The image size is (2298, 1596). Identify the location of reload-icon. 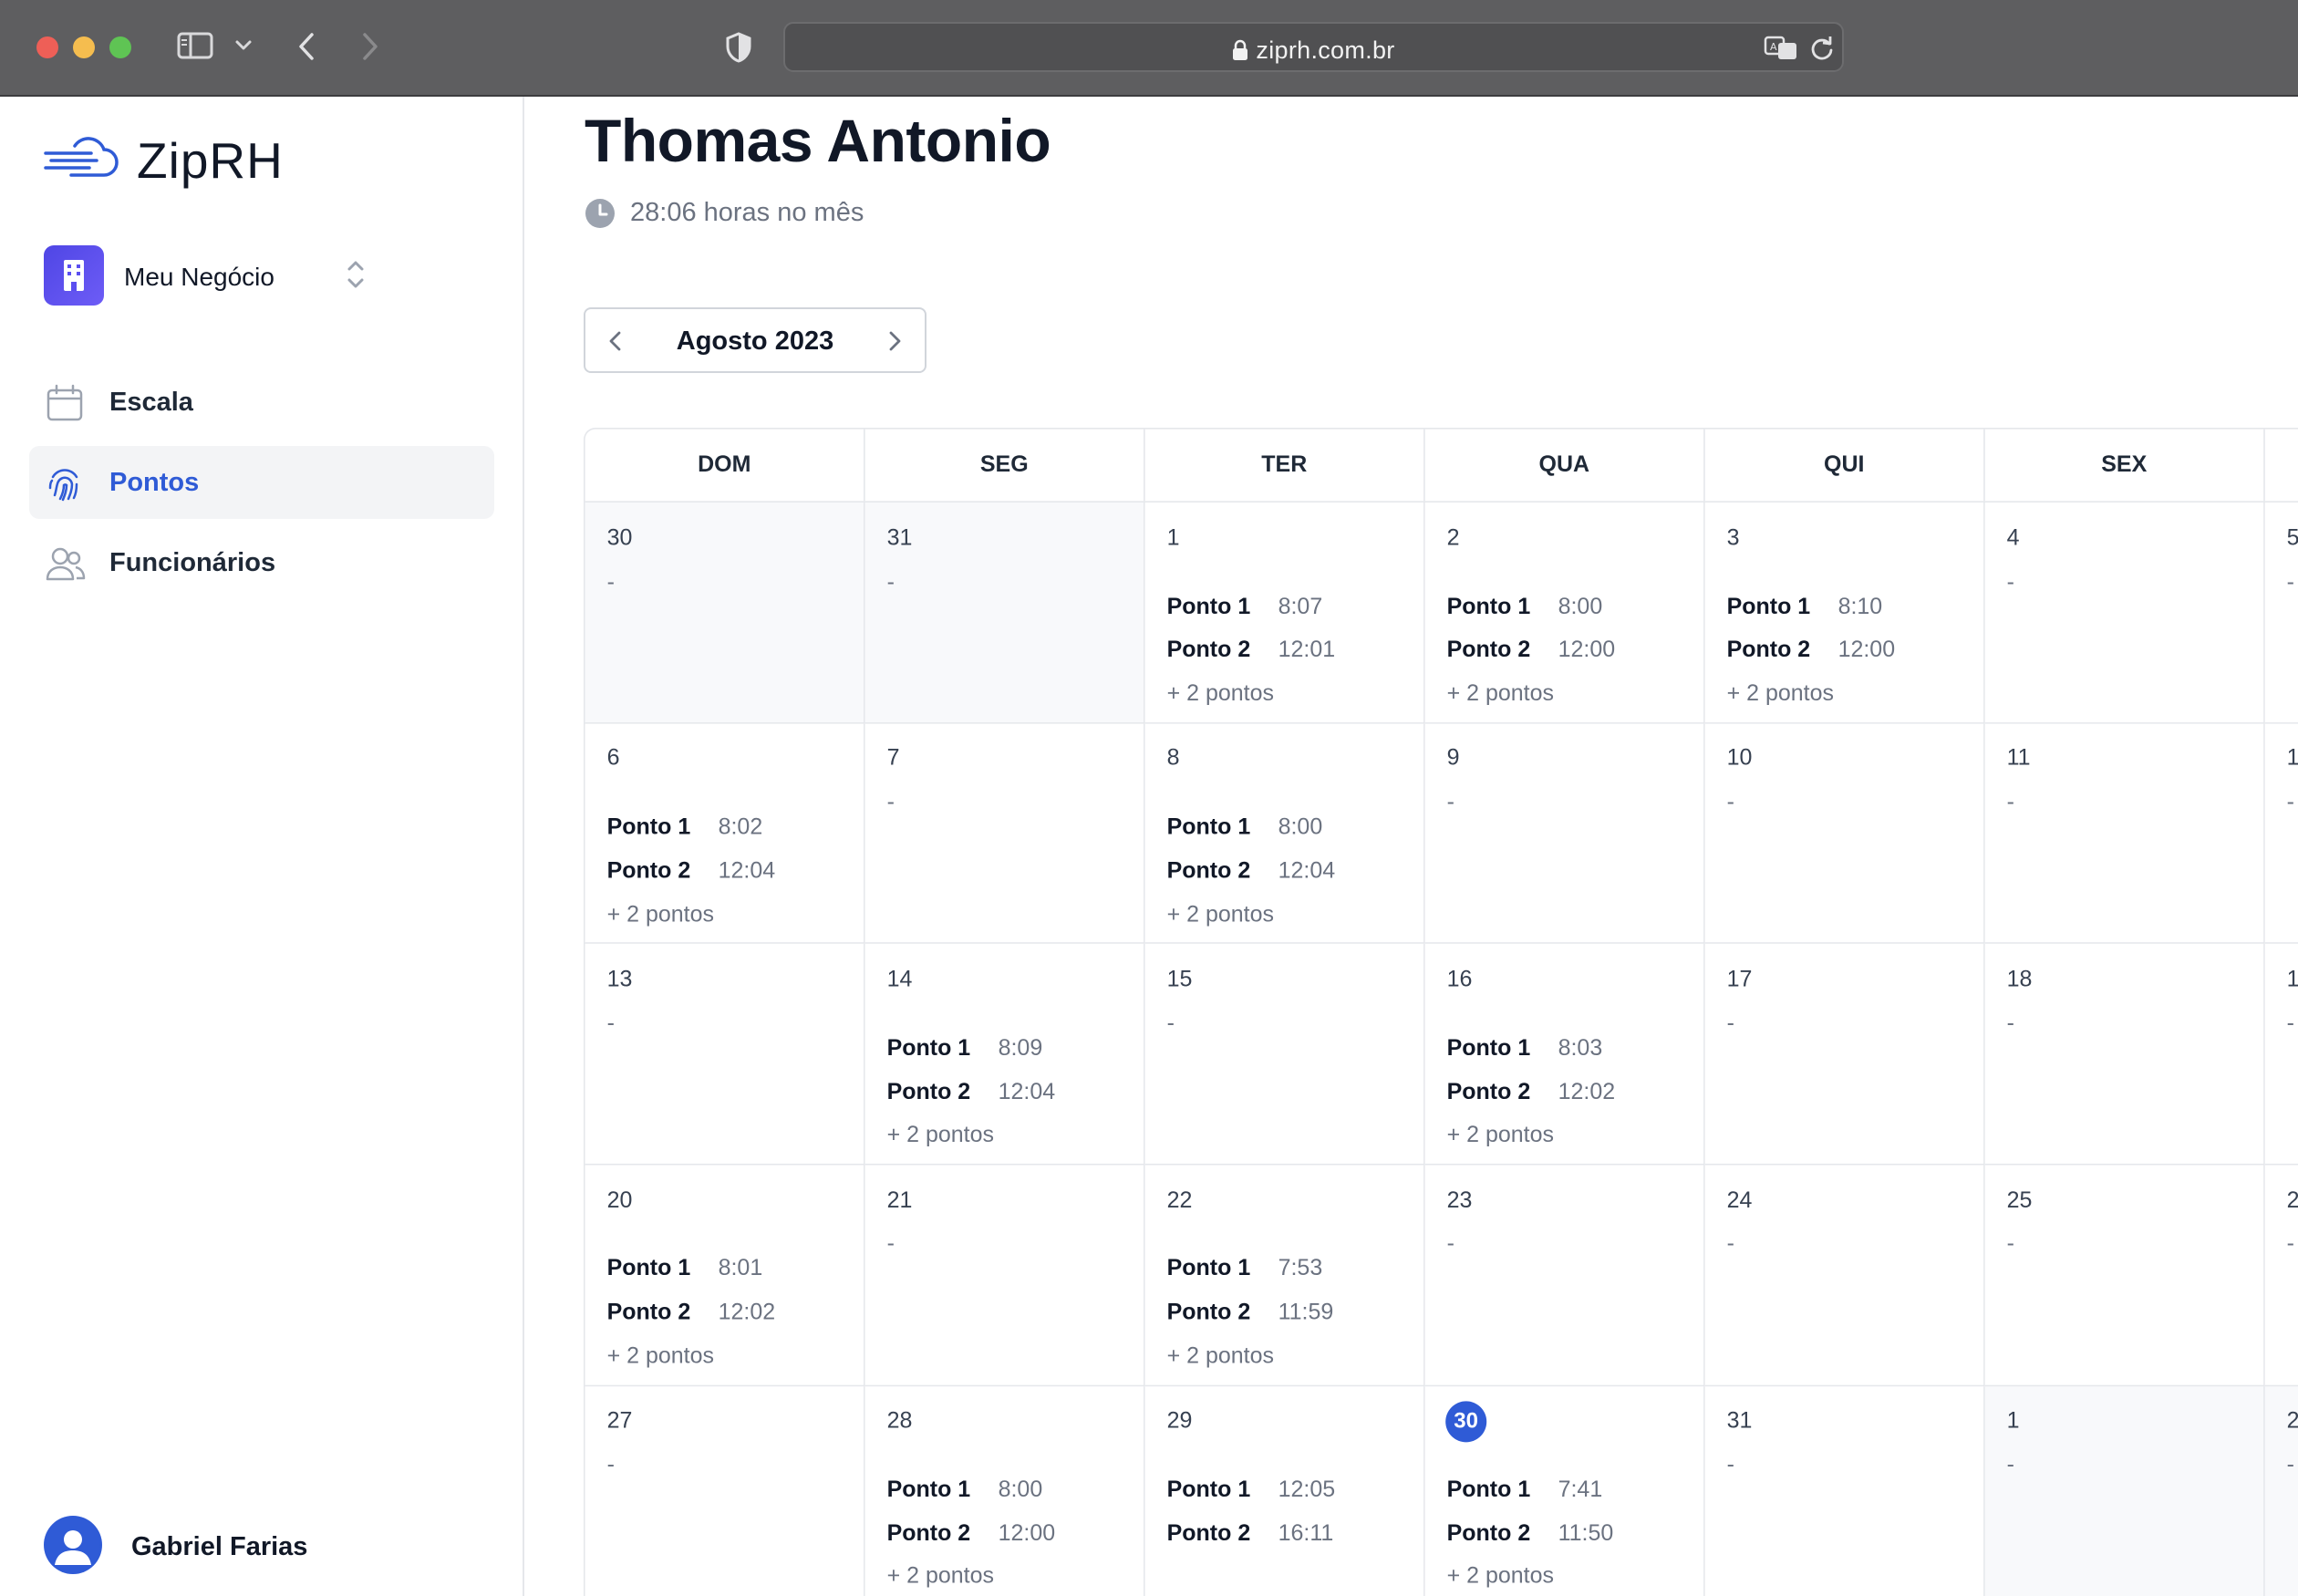
(1822, 51).